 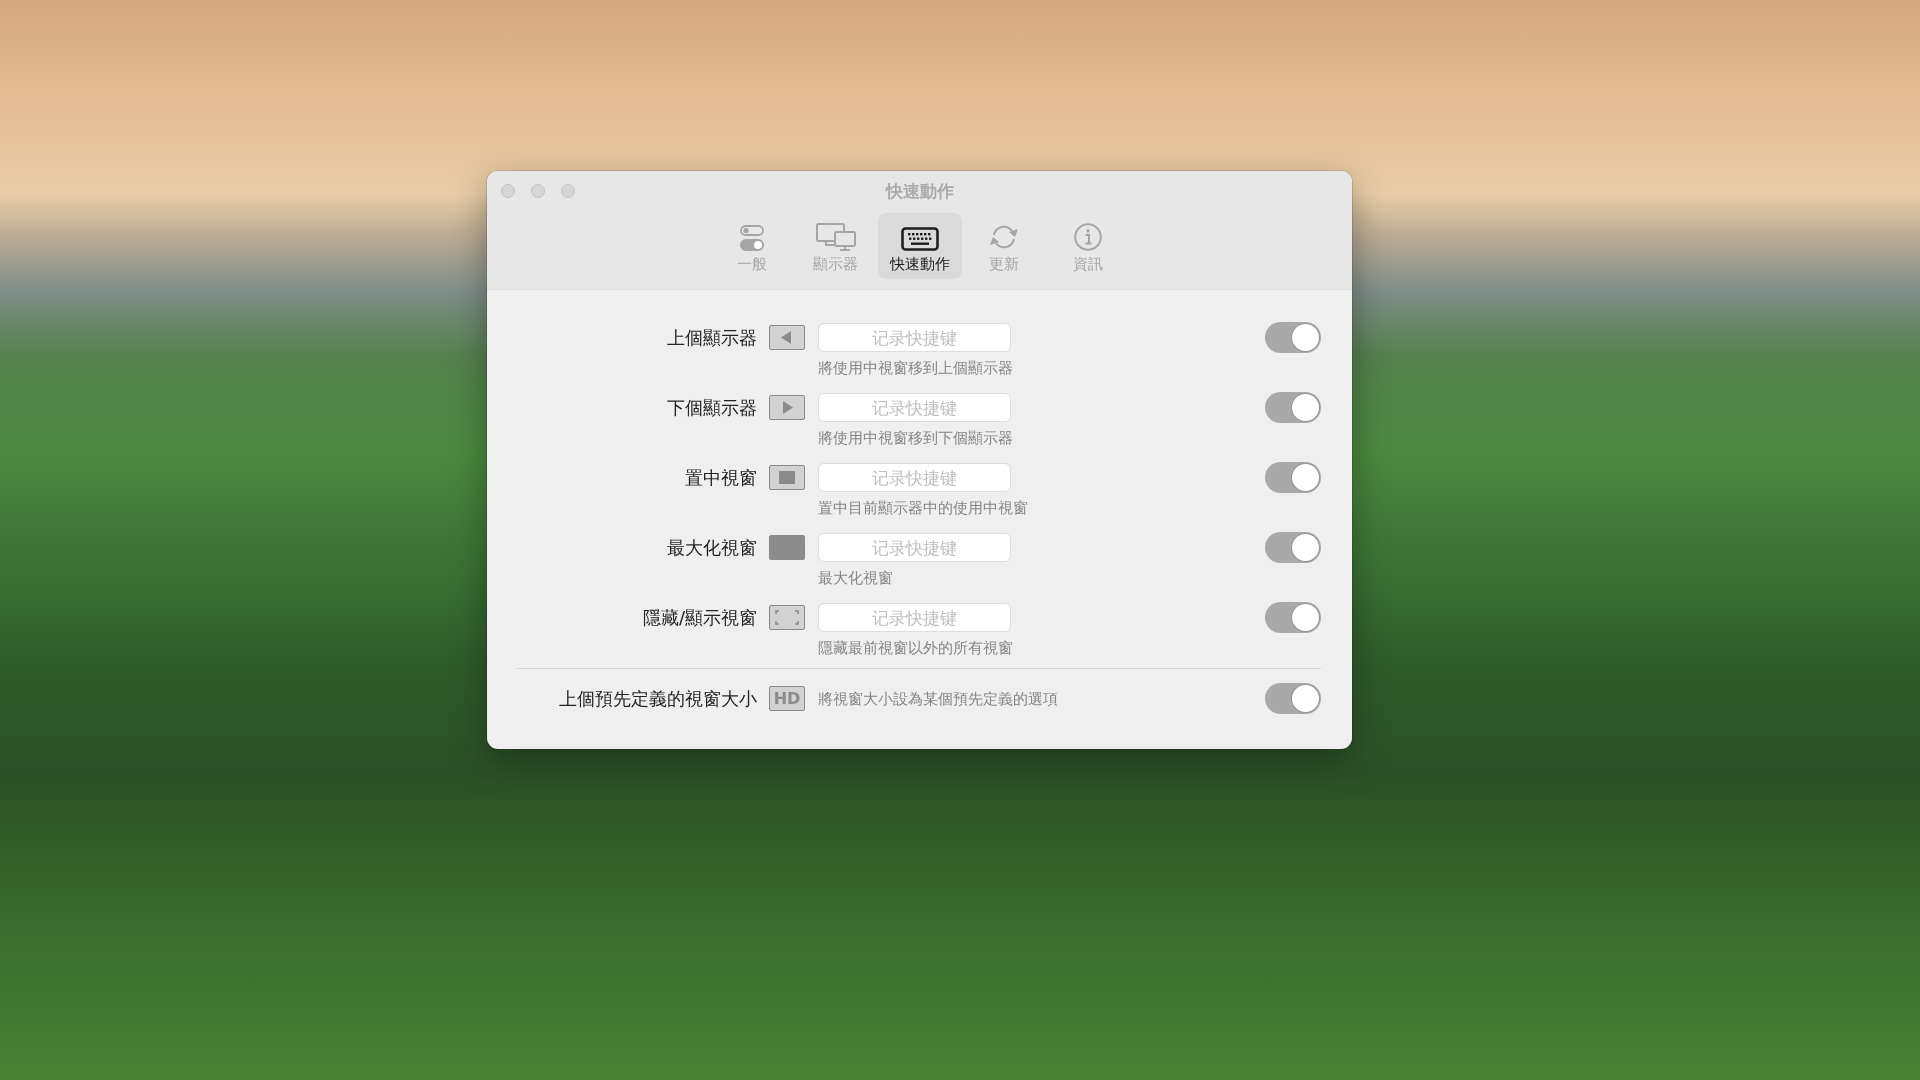 What do you see at coordinates (855, 578) in the screenshot?
I see `description-text: 最大化視窗` at bounding box center [855, 578].